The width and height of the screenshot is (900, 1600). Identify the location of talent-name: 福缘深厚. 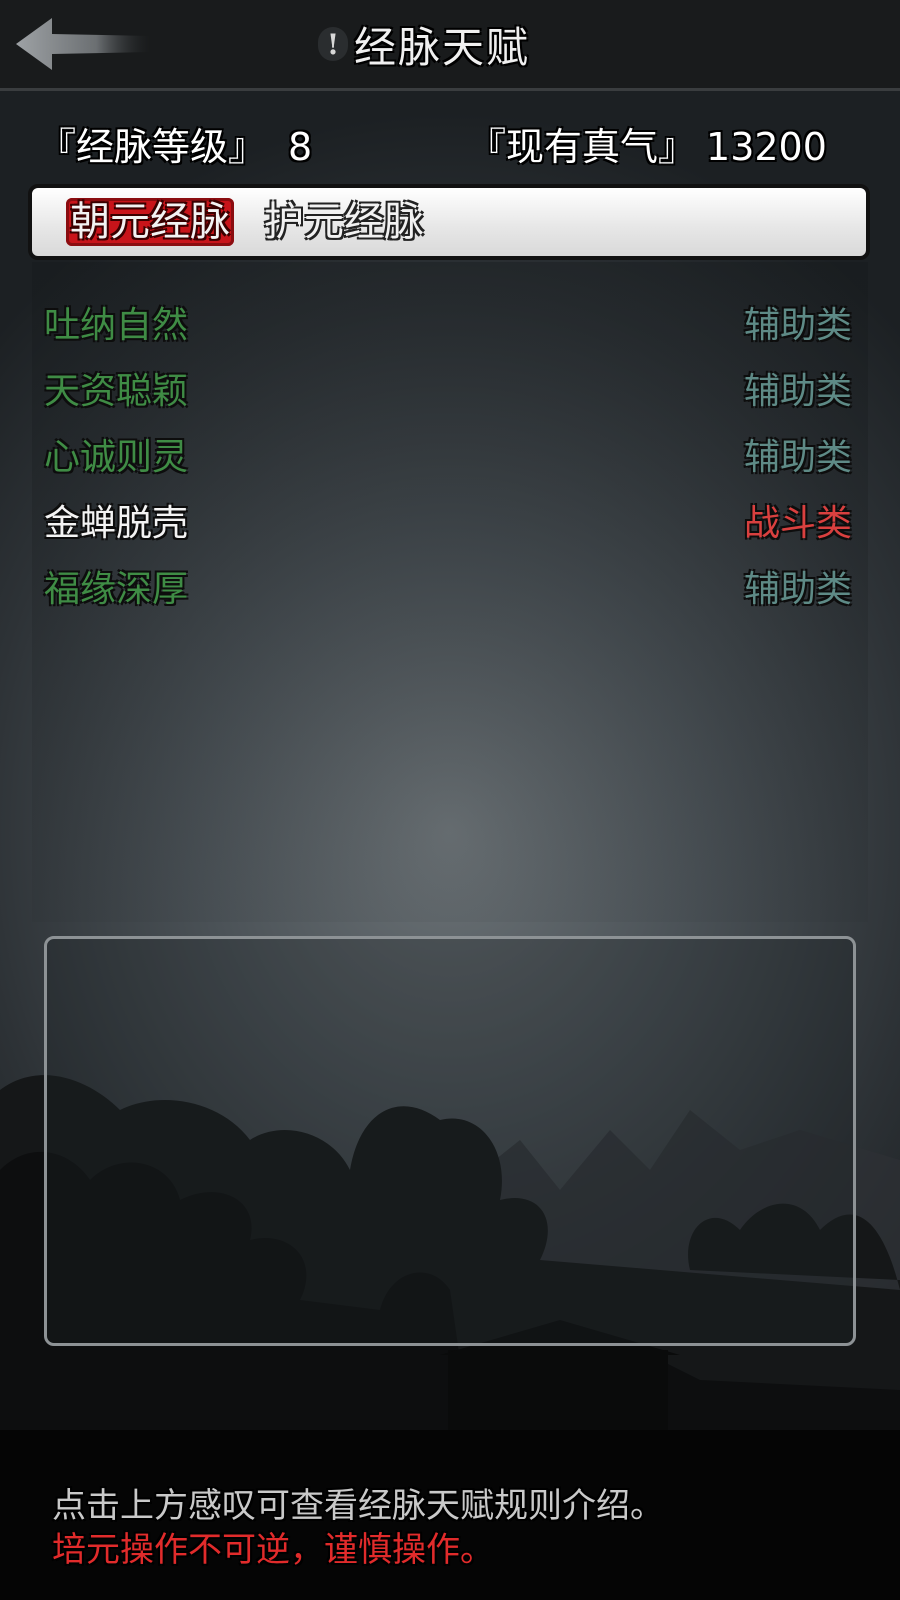
(116, 589).